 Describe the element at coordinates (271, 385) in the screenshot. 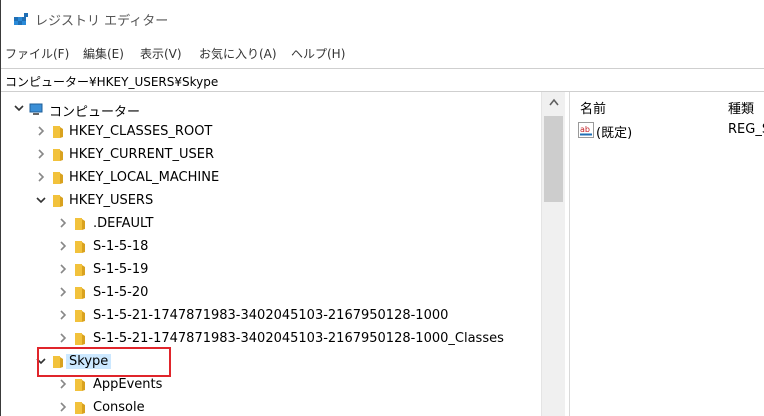

I see `tree-item: AppEvents` at that location.